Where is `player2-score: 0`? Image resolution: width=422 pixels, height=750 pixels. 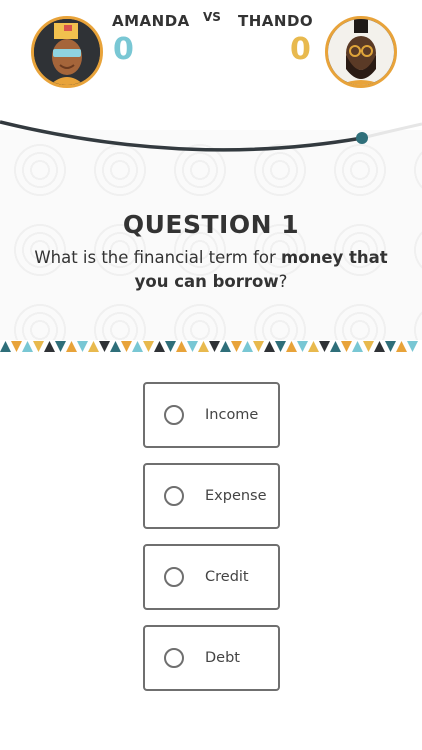 player2-score: 0 is located at coordinates (300, 49).